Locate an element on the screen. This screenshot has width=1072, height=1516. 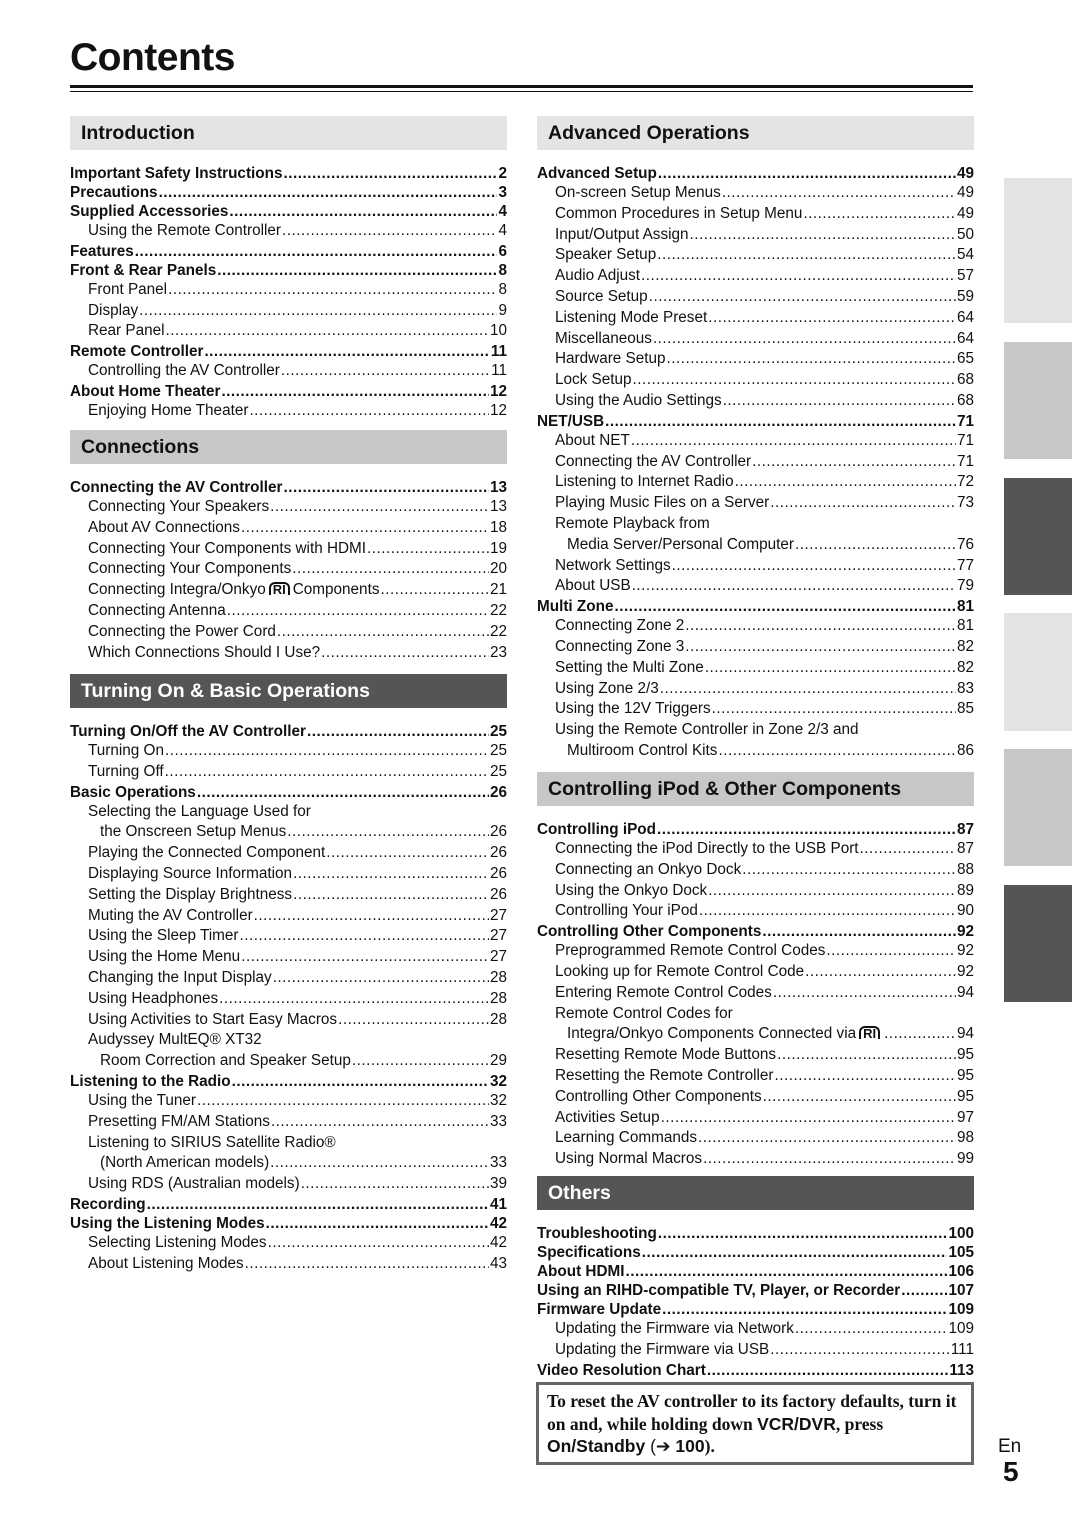
toc-entry: Using the Tuner 32 is located at coordinates (288, 1101).